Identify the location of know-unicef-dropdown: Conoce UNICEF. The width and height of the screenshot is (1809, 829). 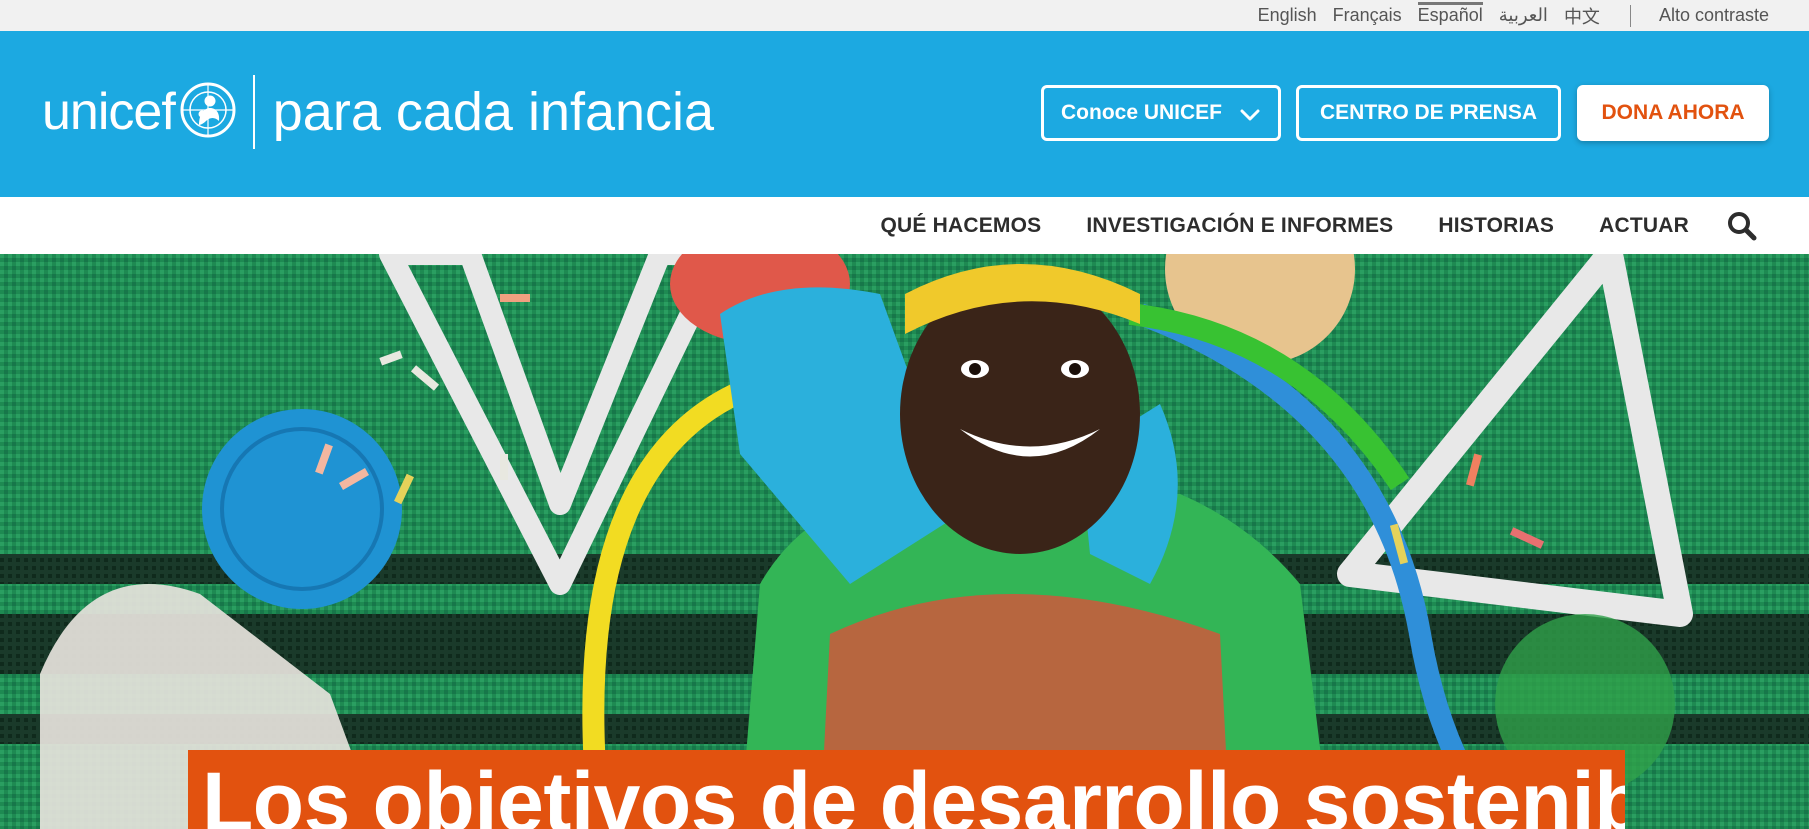
(1161, 113).